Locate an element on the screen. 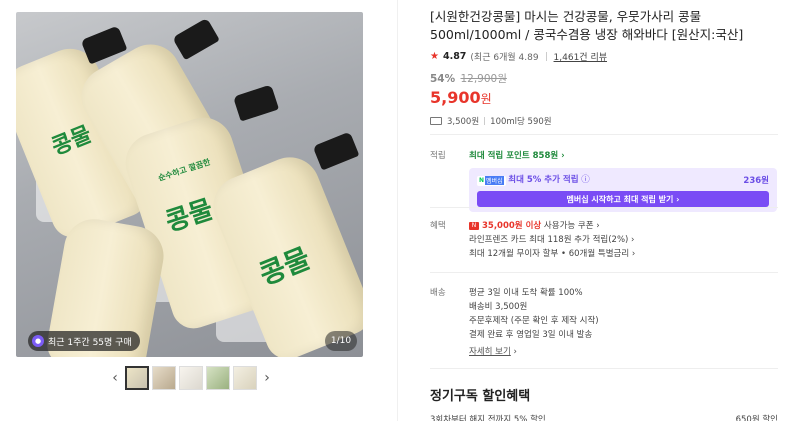 This screenshot has width=800, height=421. coupon-text: 사용가능 쿠폰 is located at coordinates (567, 226).